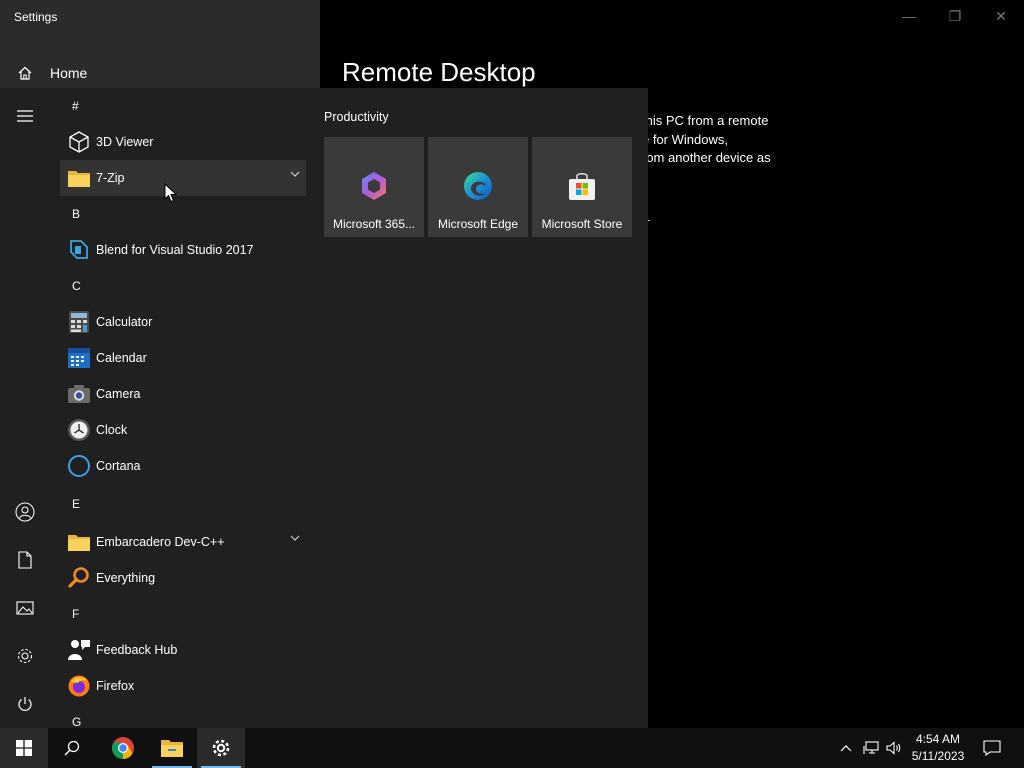 The width and height of the screenshot is (1024, 768). I want to click on list-item: Blend for Visual Studio 2017, so click(183, 250).